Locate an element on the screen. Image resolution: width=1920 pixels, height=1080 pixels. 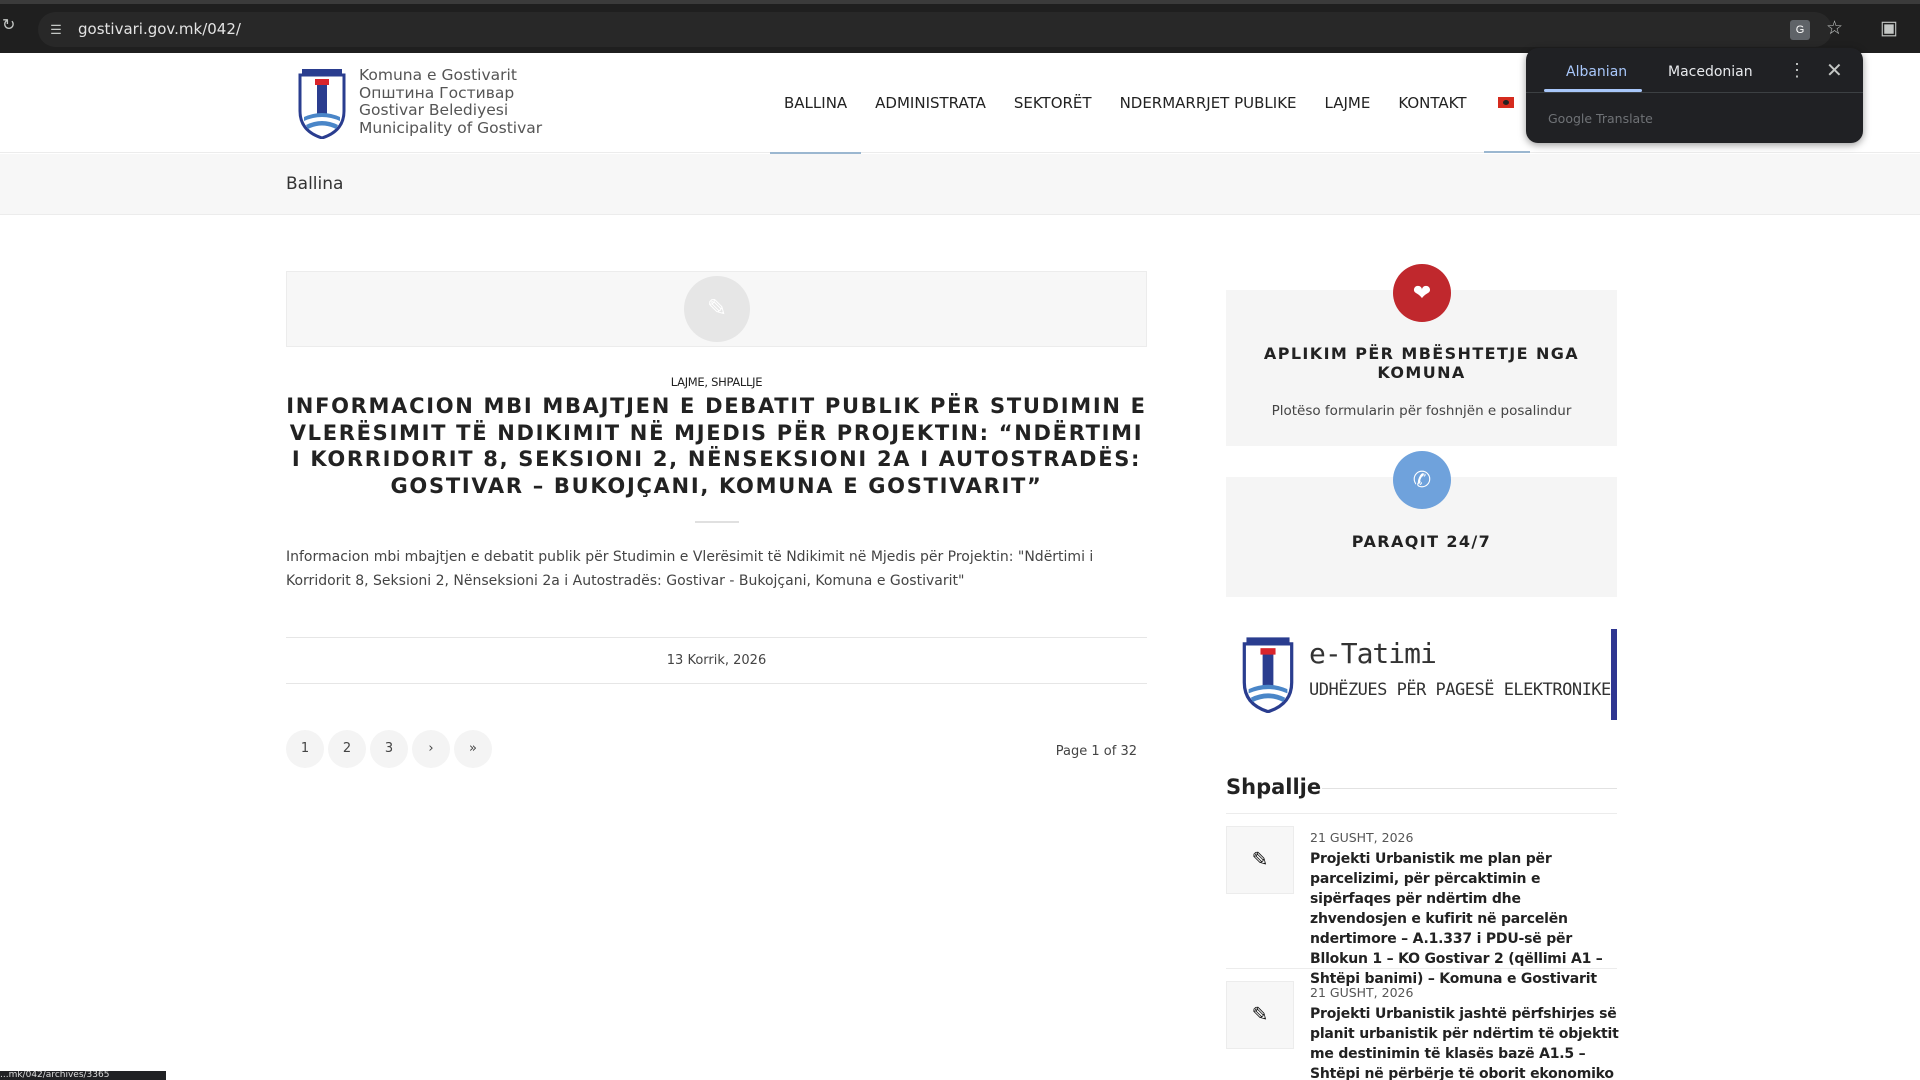
logo-line: Gostivar Belediyesi is located at coordinates (434, 110).